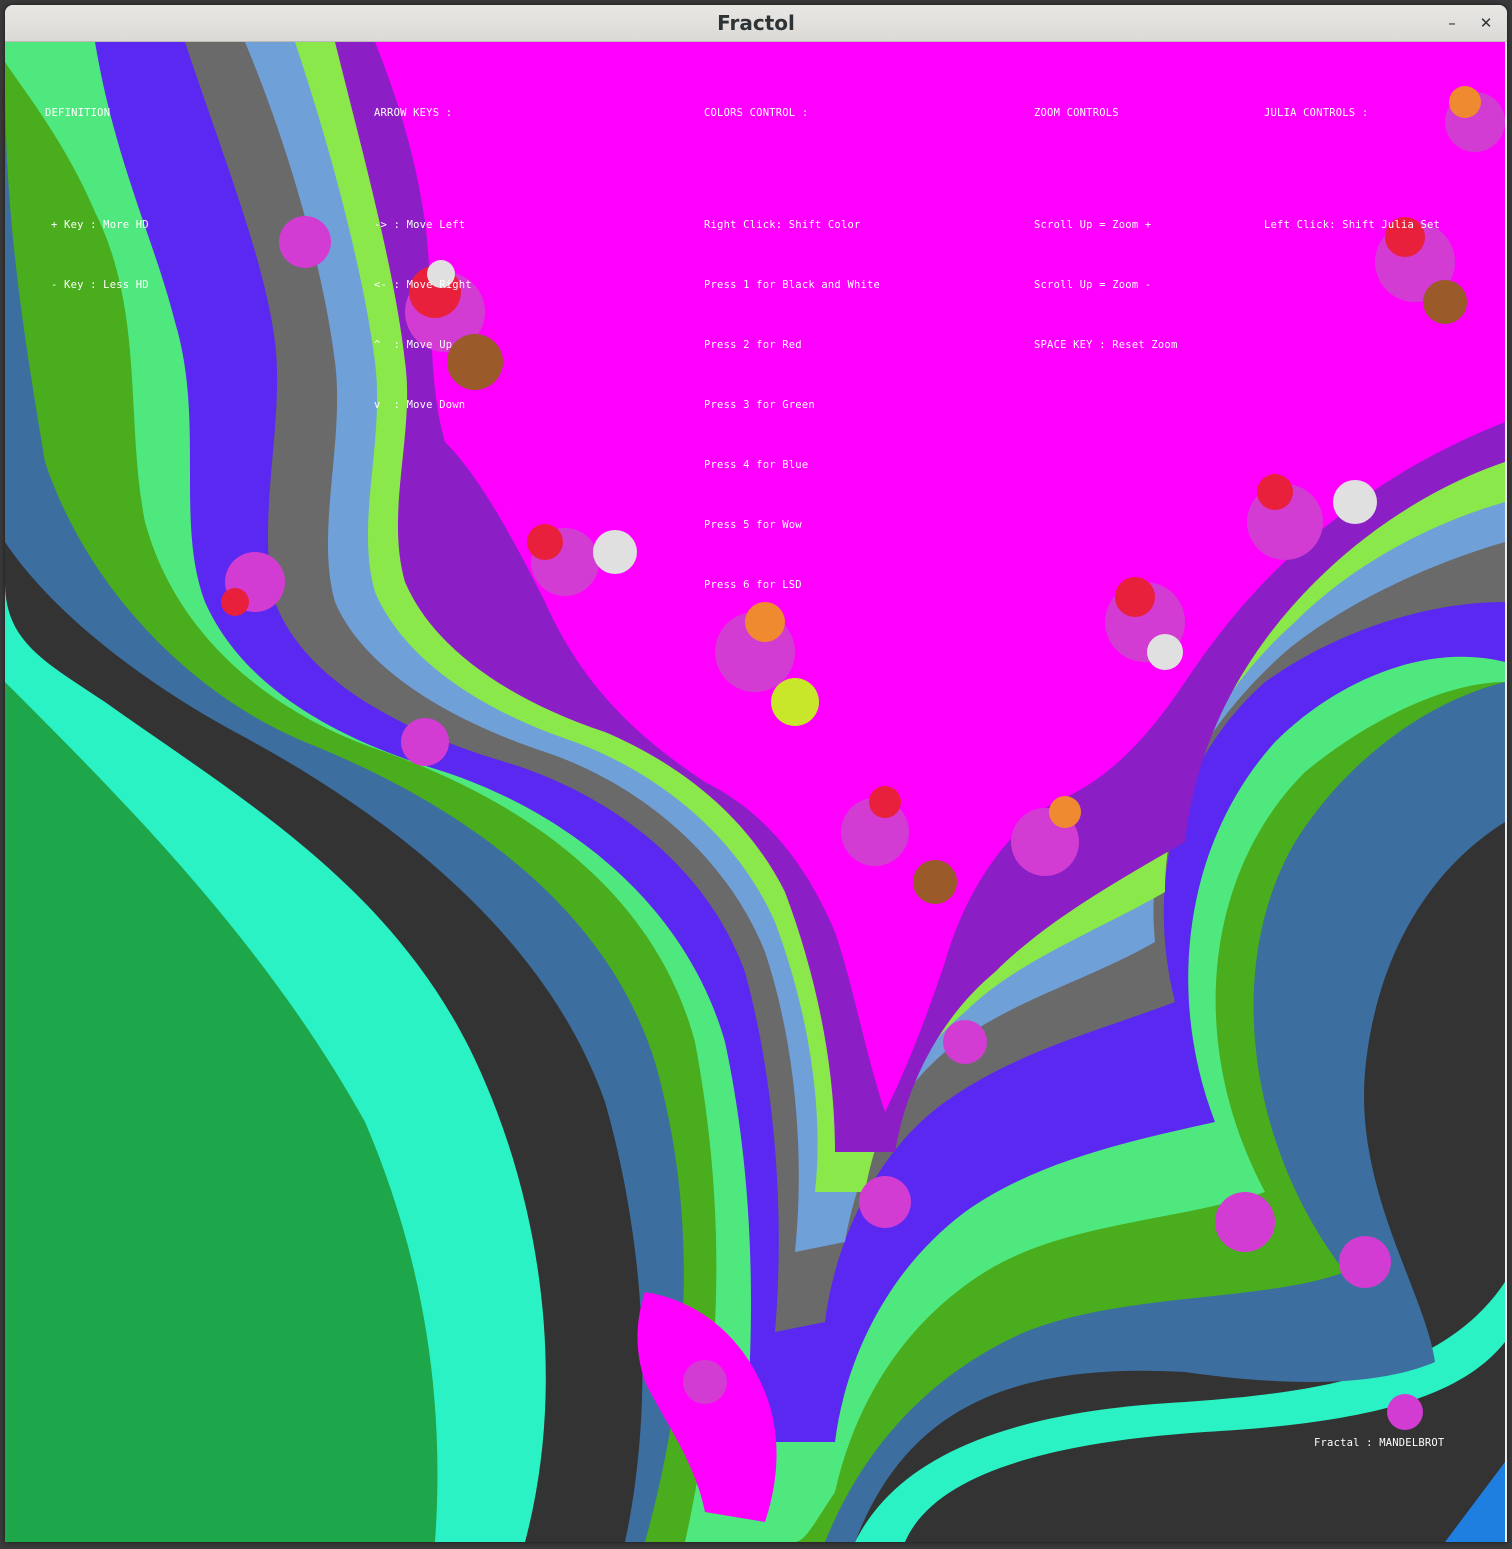  Describe the element at coordinates (782, 225) in the screenshot. I see `colors-control-item: Right Click: Shift Color` at that location.